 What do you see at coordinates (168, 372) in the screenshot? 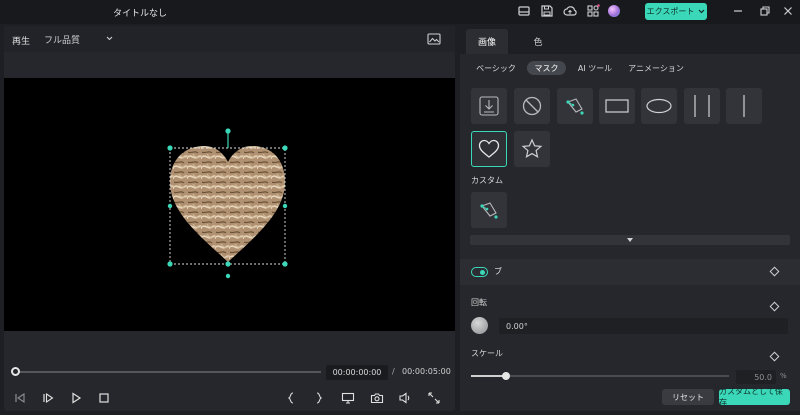
I see `timeline-track` at bounding box center [168, 372].